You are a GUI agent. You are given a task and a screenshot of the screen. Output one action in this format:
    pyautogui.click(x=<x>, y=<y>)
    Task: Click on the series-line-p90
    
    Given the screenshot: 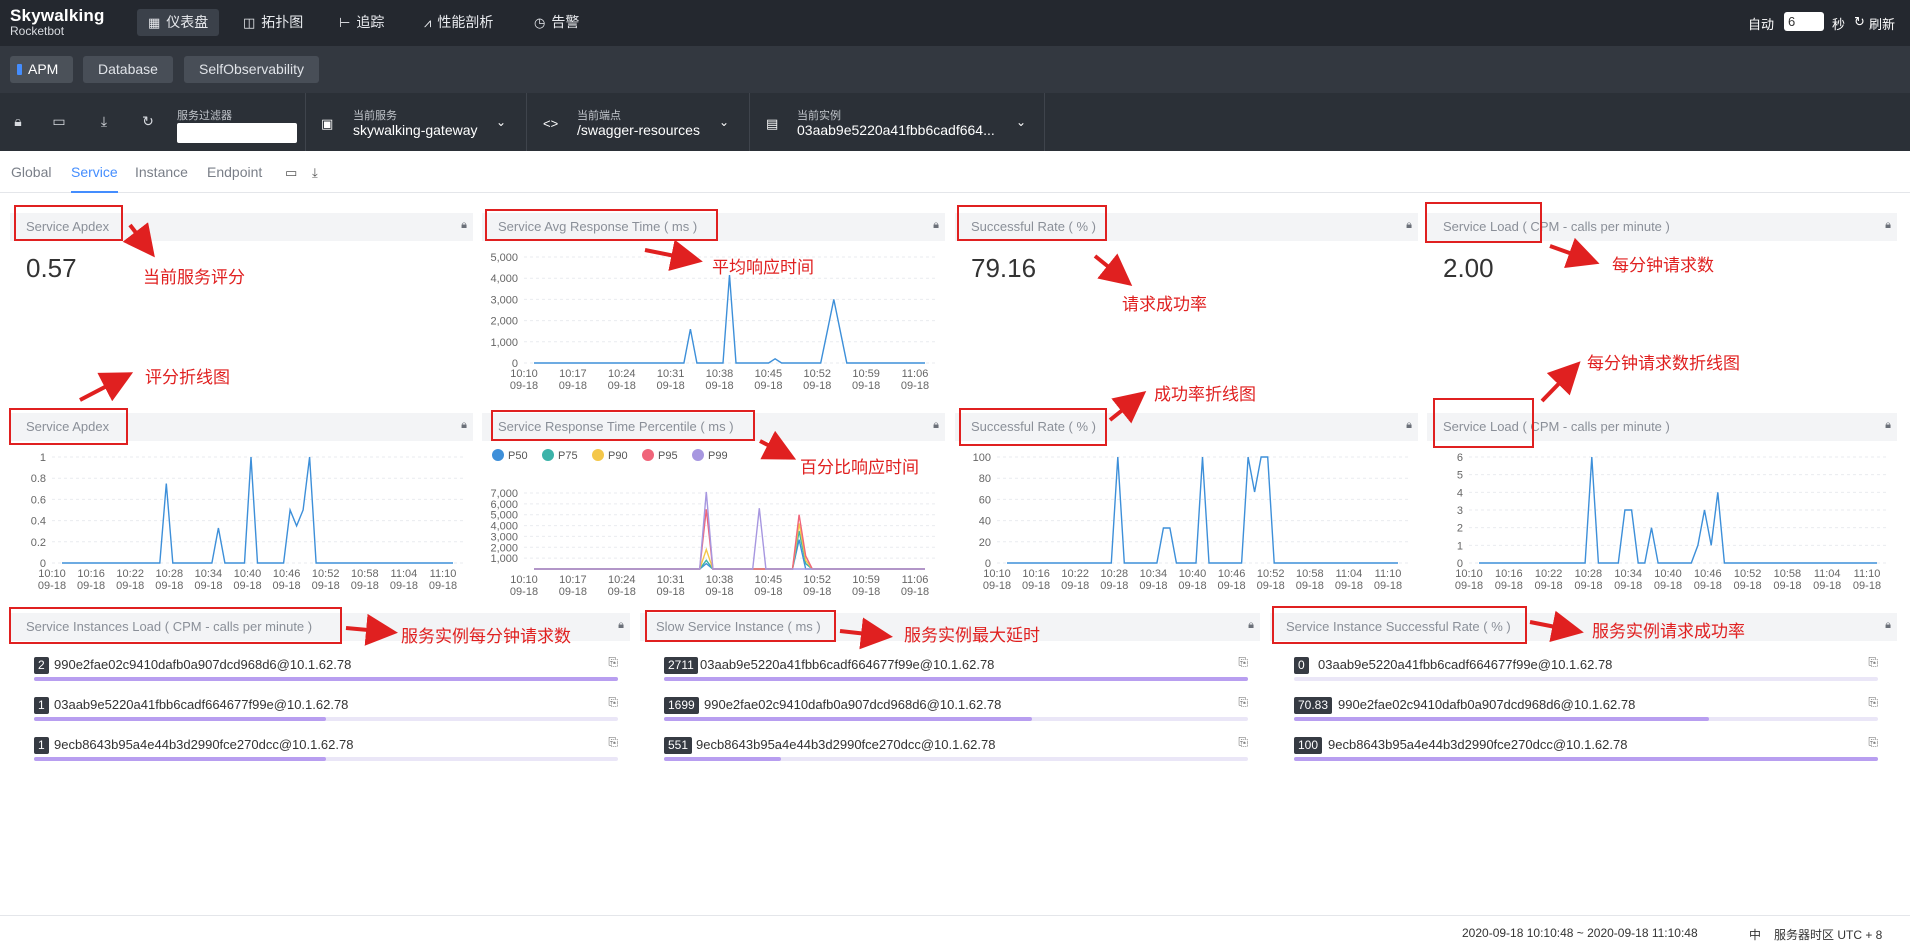 What is the action you would take?
    pyautogui.click(x=729, y=546)
    